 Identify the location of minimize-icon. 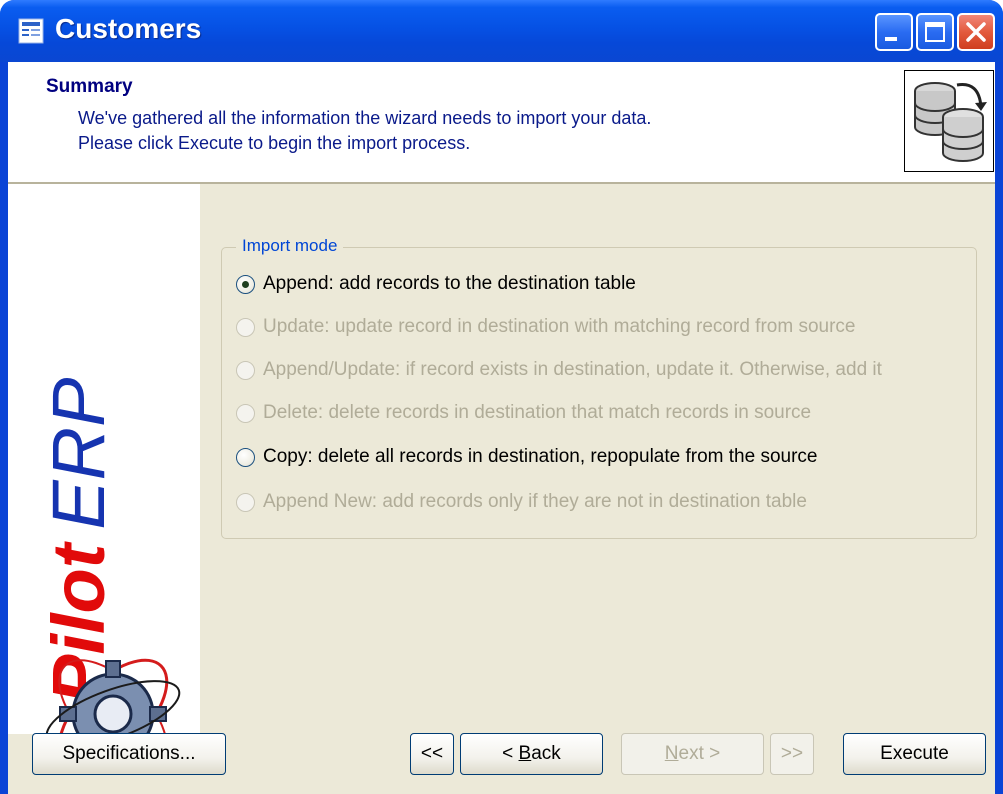
(891, 39).